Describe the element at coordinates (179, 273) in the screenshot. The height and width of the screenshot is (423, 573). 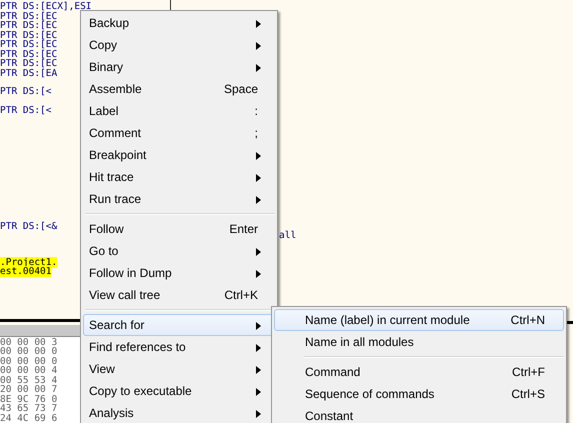
I see `menu-item: Follow in Dump` at that location.